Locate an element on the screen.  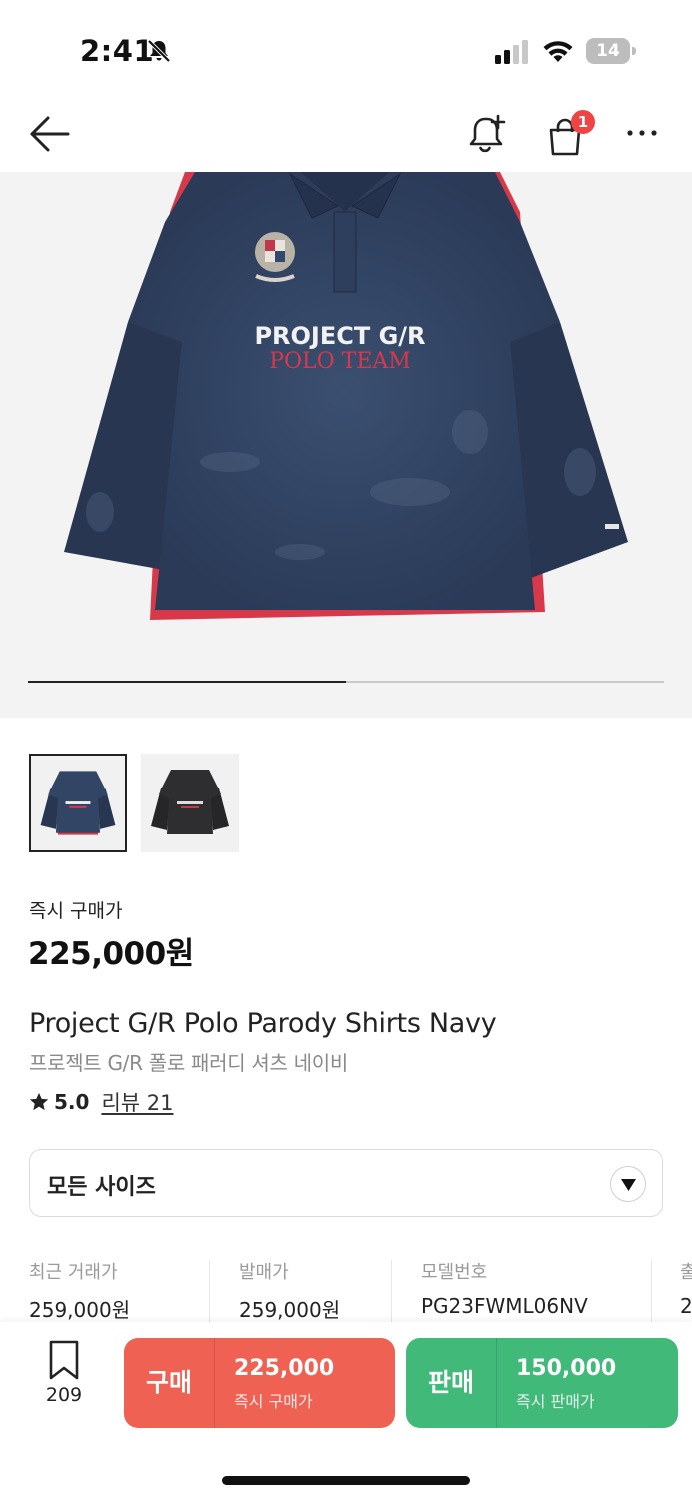
battery-level: 14 is located at coordinates (608, 51).